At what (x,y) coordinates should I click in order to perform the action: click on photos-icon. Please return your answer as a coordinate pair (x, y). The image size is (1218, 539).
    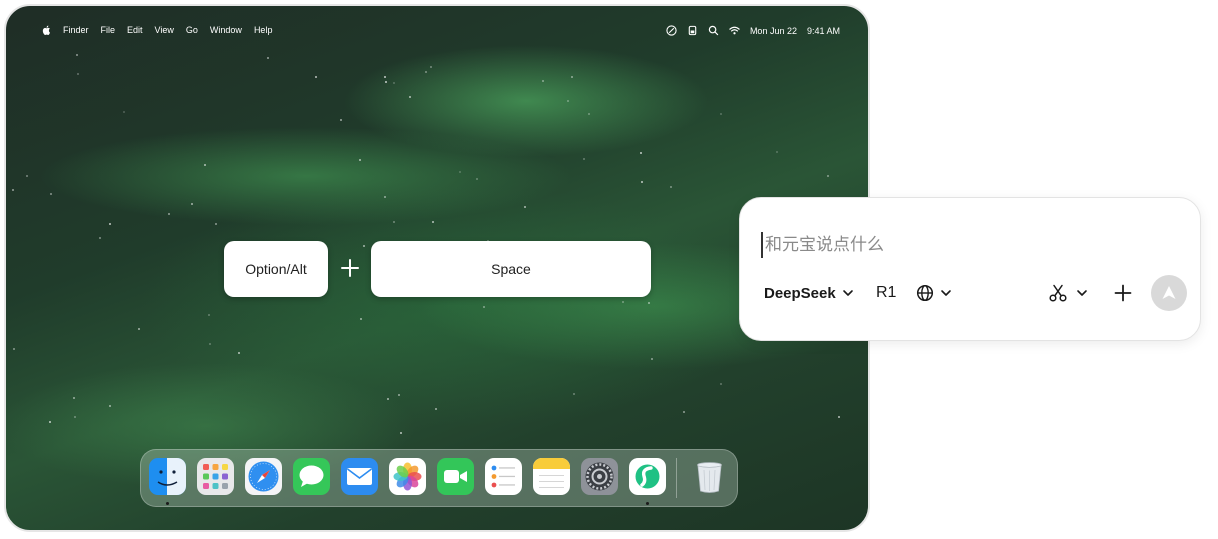
    Looking at the image, I should click on (407, 476).